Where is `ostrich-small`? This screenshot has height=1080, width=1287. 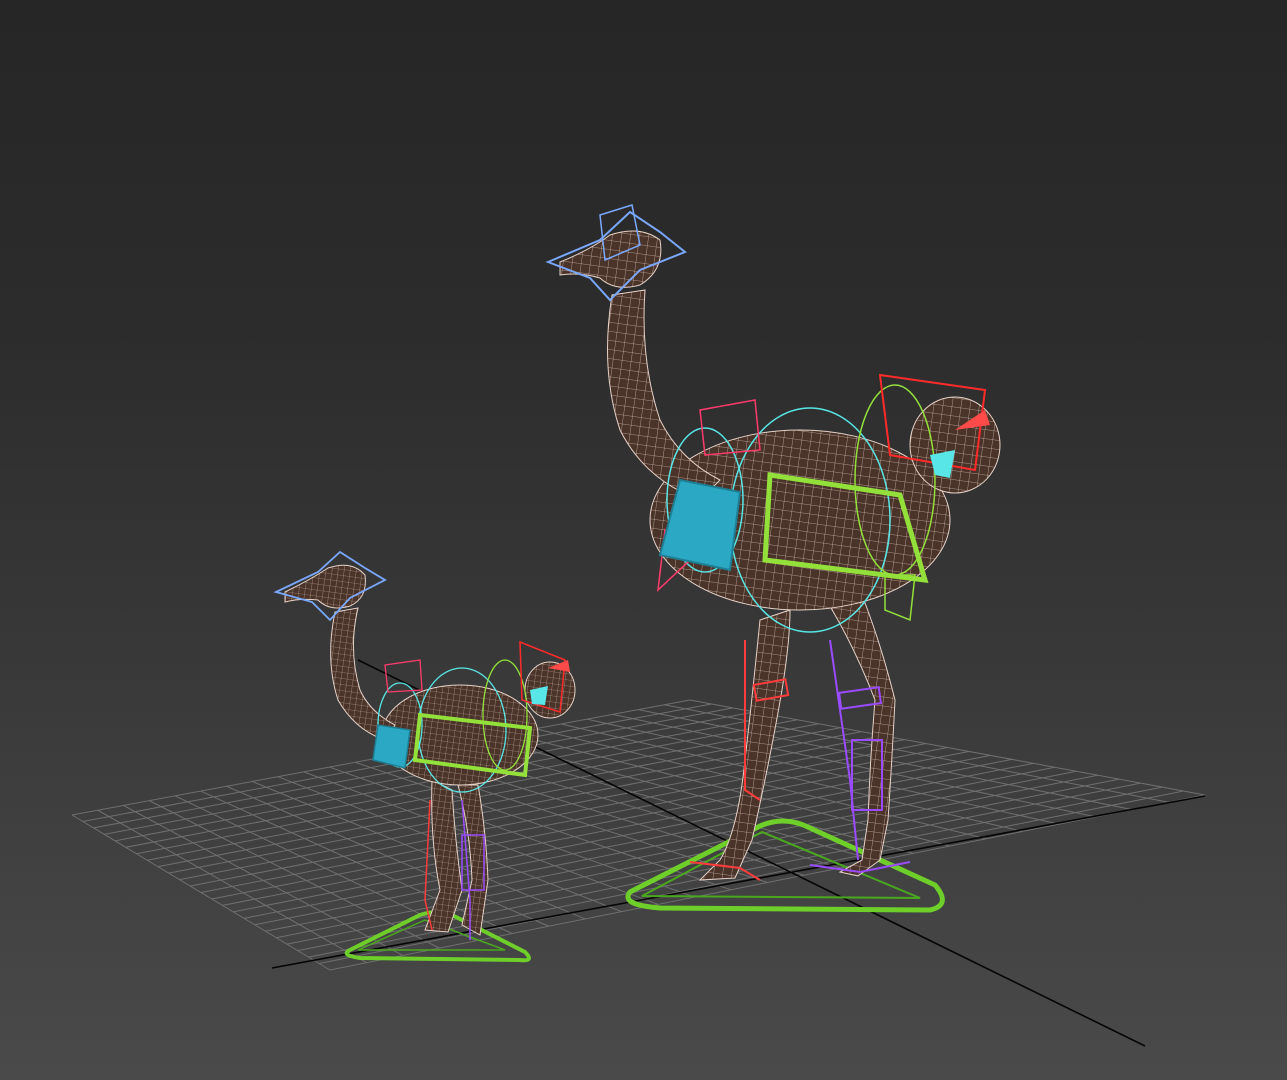
ostrich-small is located at coordinates (424, 756).